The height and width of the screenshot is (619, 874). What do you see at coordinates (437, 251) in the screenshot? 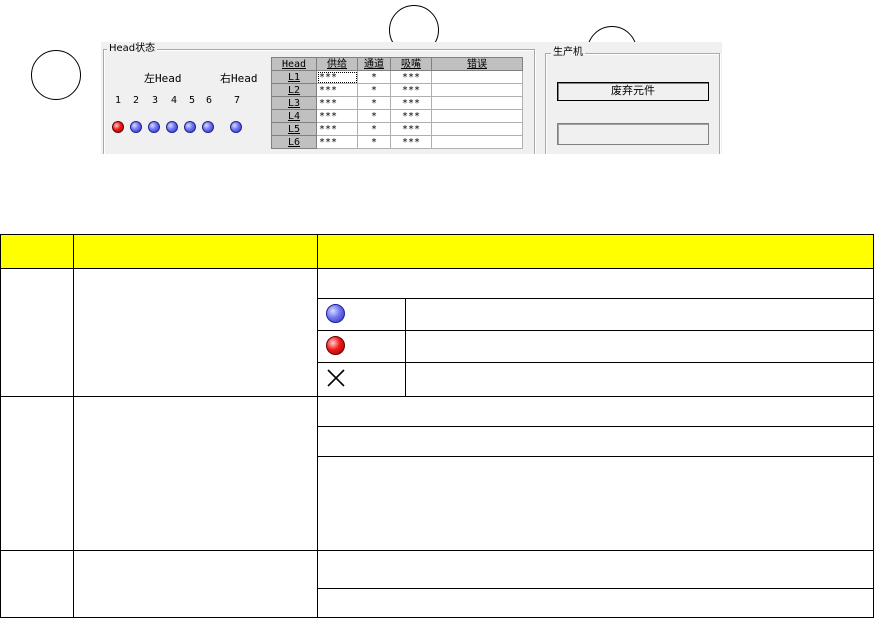
I see `table-header` at bounding box center [437, 251].